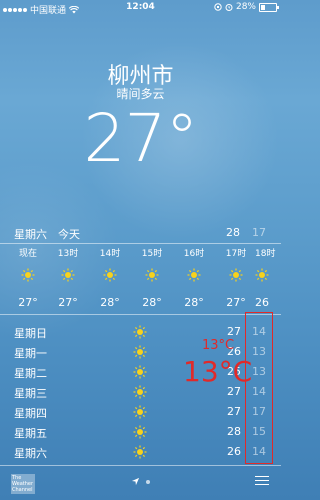 The height and width of the screenshot is (500, 320). What do you see at coordinates (234, 451) in the screenshot?
I see `daily-high: 26` at bounding box center [234, 451].